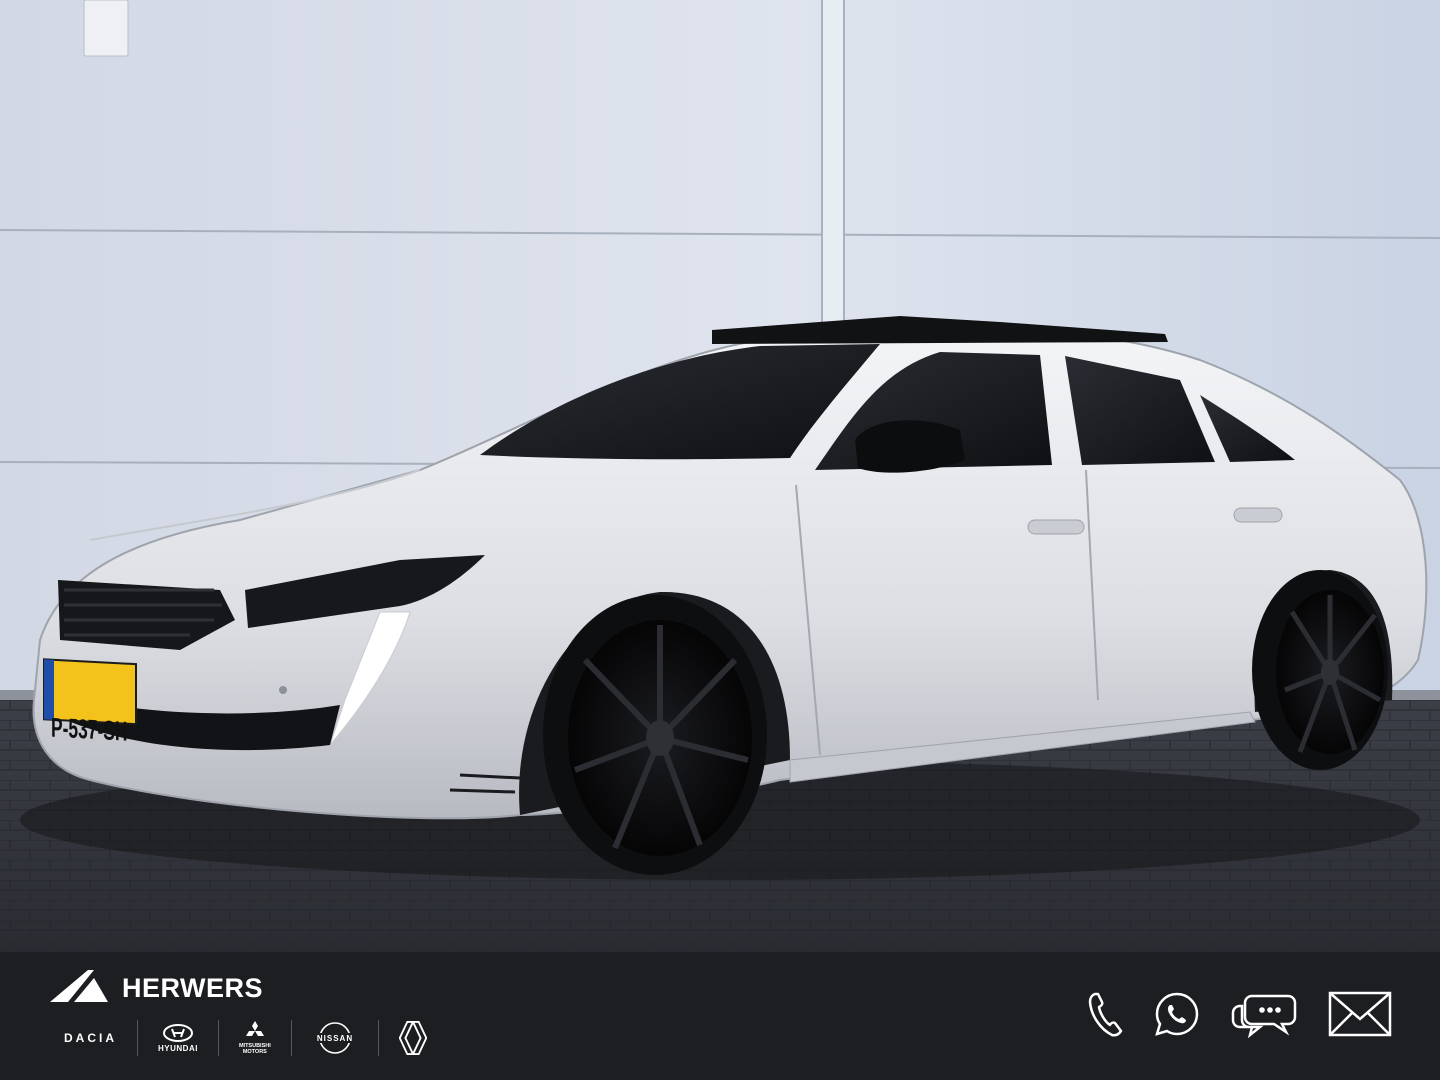 The image size is (1440, 1080). I want to click on partner-brands: DACIA HYUNDAI MITSUBISHI MOTORS NISSAN, so click(245, 1038).